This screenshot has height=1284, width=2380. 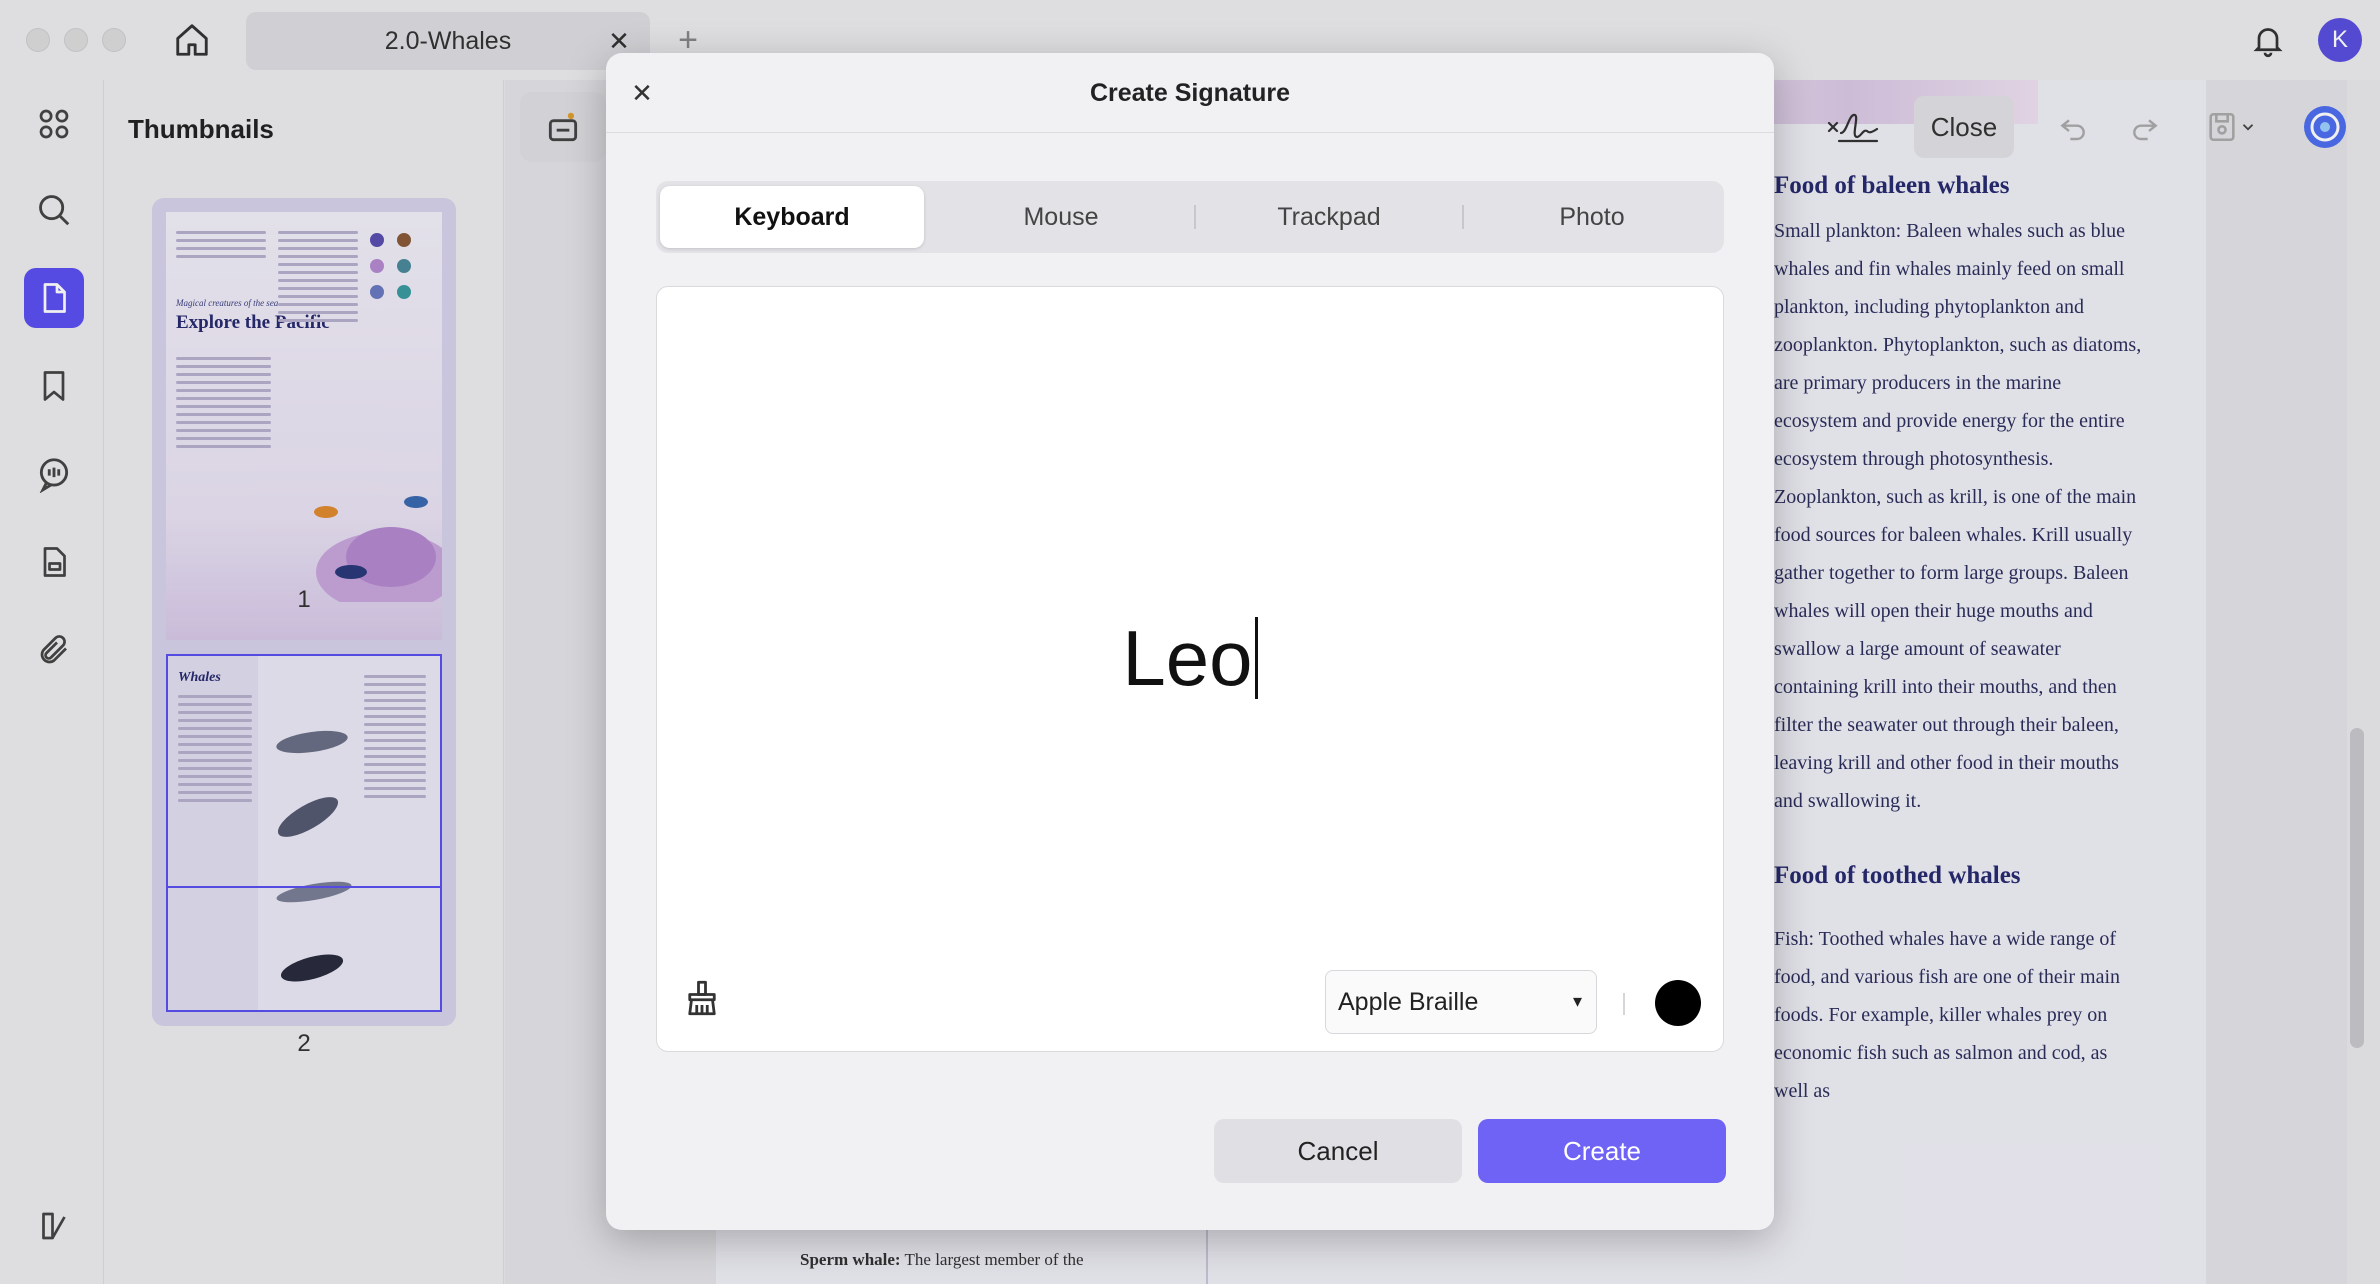 I want to click on tab-trackpad: Trackpad, so click(x=1329, y=217).